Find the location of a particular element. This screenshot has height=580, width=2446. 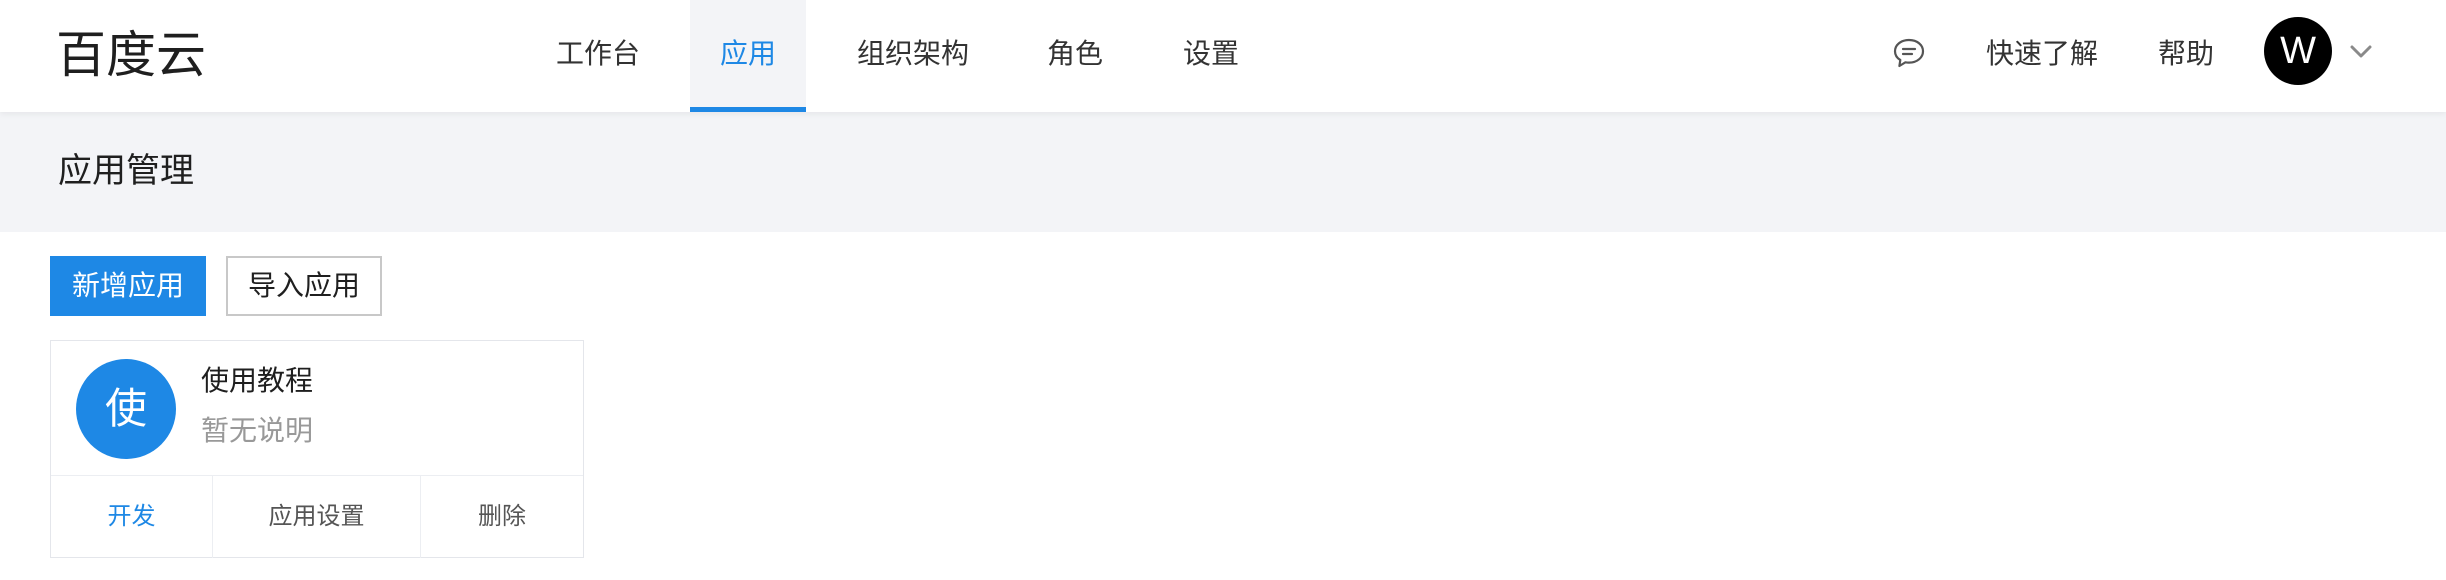

nav-item-label: 角色 is located at coordinates (1074, 53).